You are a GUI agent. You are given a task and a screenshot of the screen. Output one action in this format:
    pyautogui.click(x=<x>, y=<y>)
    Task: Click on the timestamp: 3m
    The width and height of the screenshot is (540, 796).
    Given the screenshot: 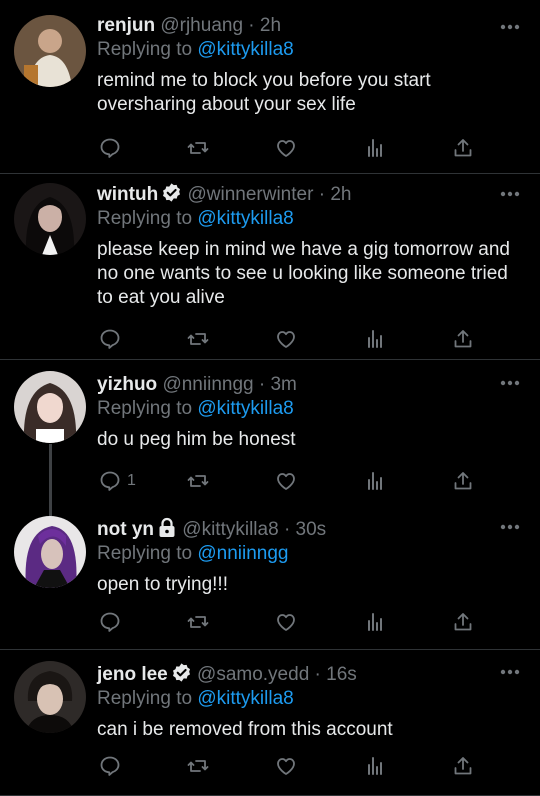 What is the action you would take?
    pyautogui.click(x=283, y=384)
    